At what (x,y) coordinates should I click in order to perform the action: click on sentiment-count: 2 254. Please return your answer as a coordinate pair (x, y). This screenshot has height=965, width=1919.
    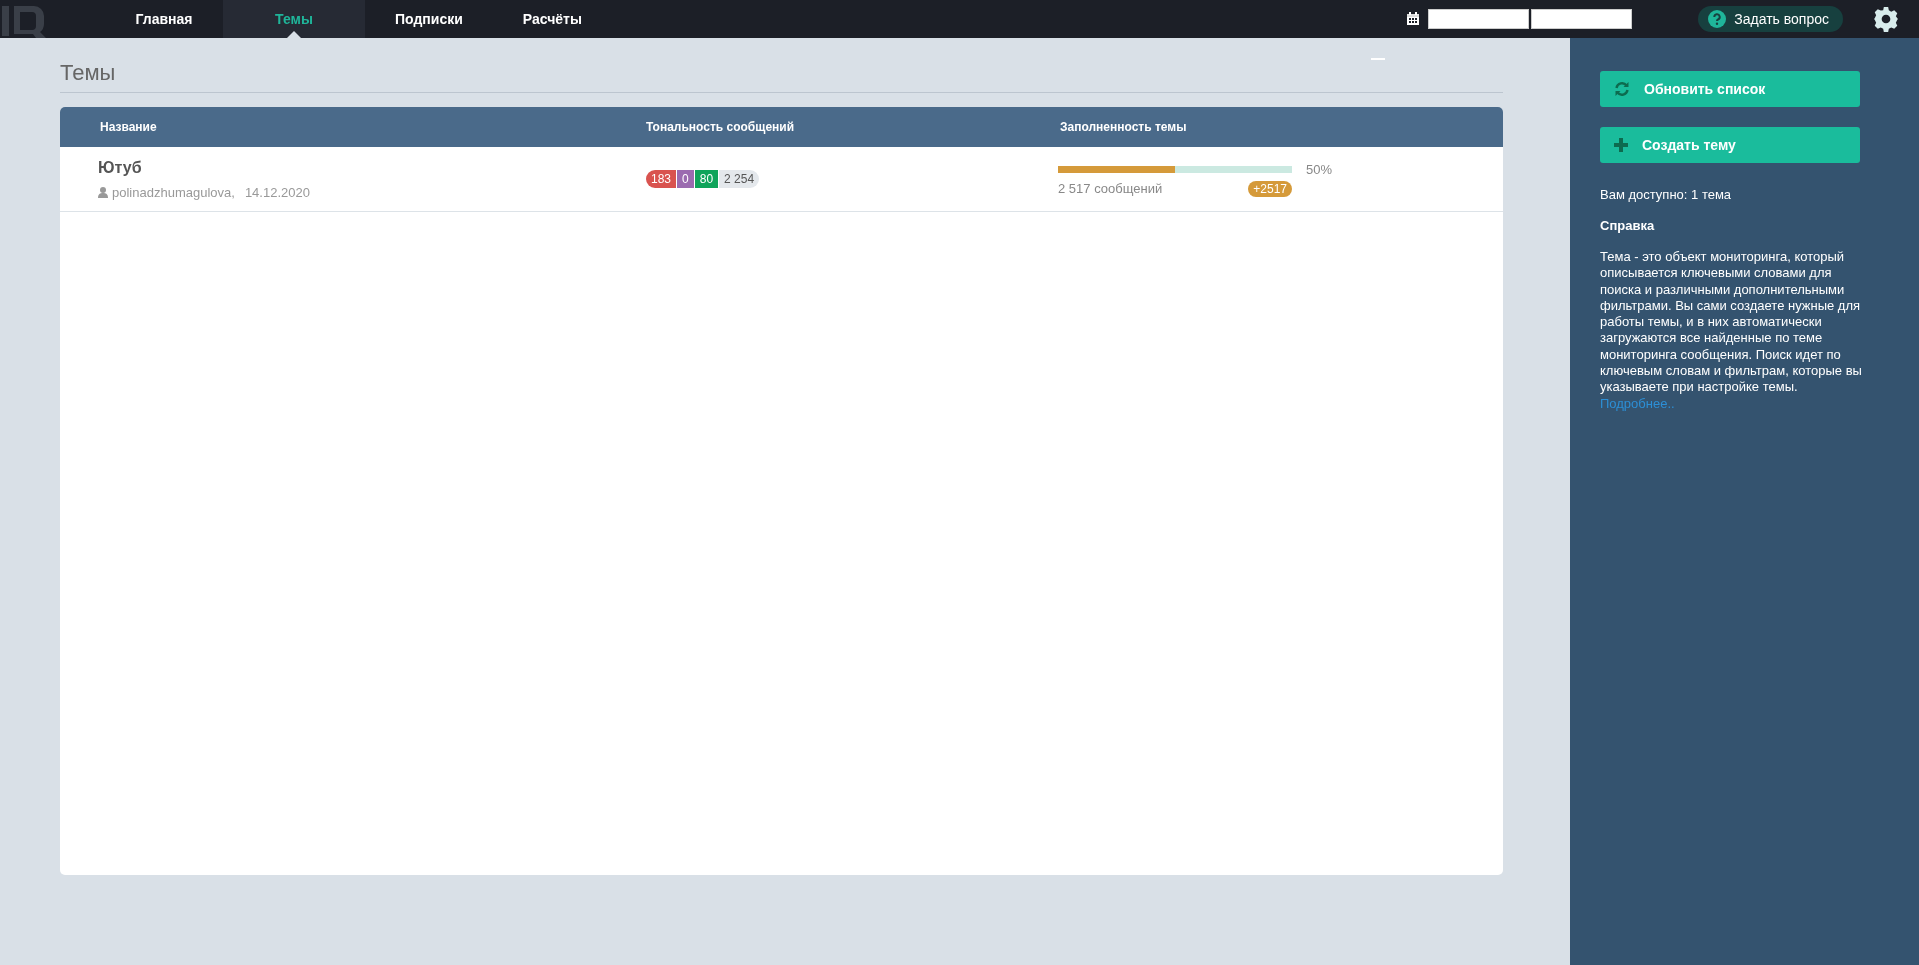
    Looking at the image, I should click on (739, 179).